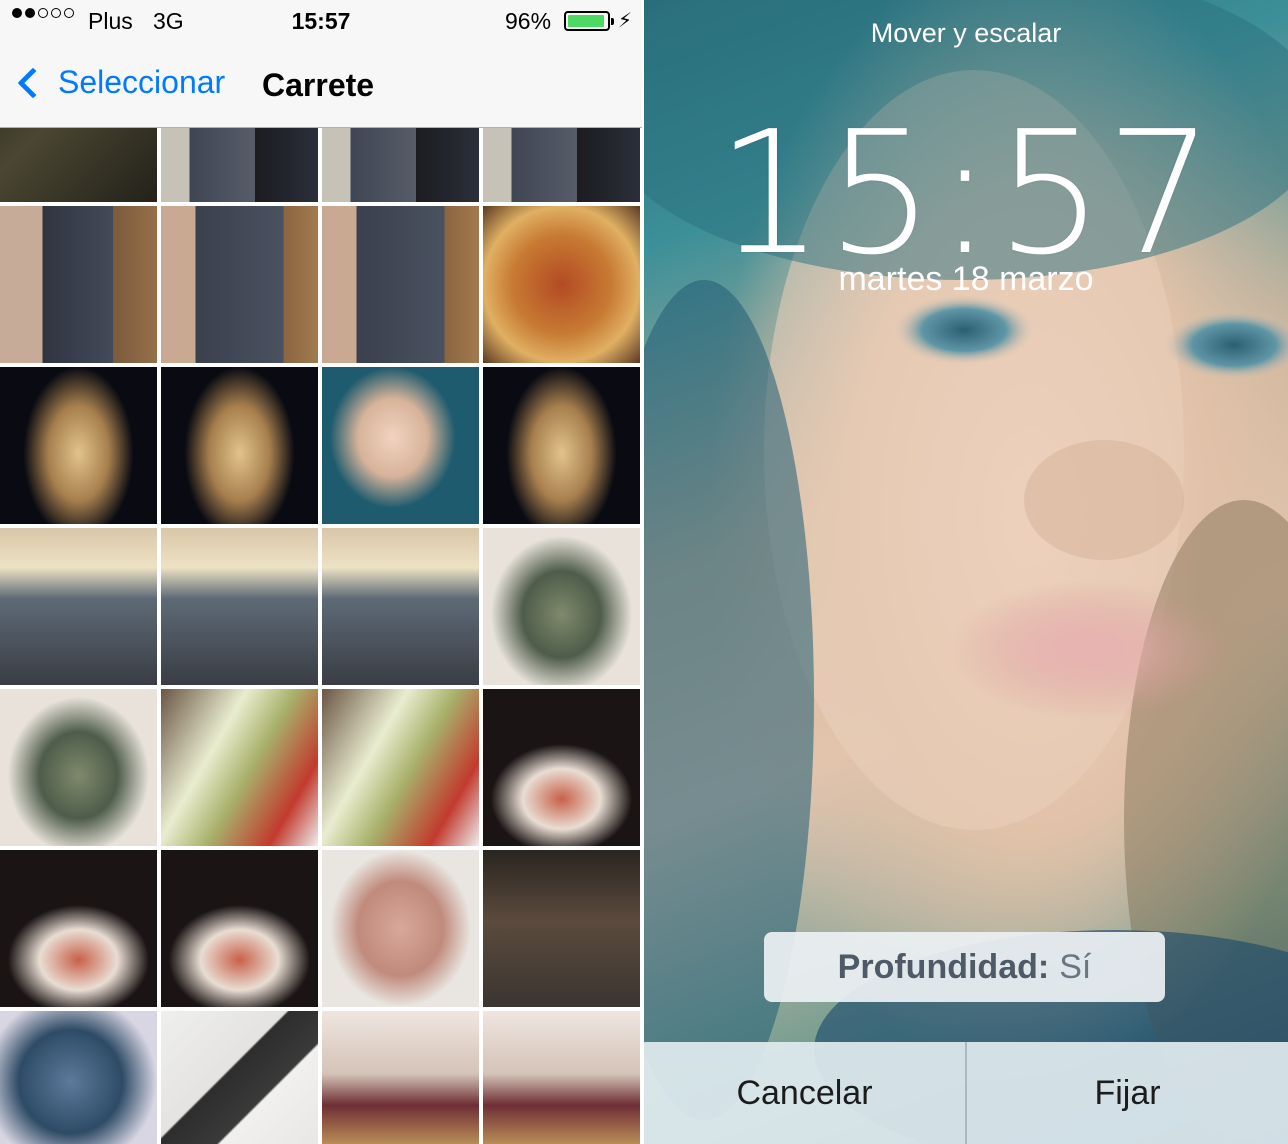  I want to click on depth-label: Profundidad:, so click(943, 966).